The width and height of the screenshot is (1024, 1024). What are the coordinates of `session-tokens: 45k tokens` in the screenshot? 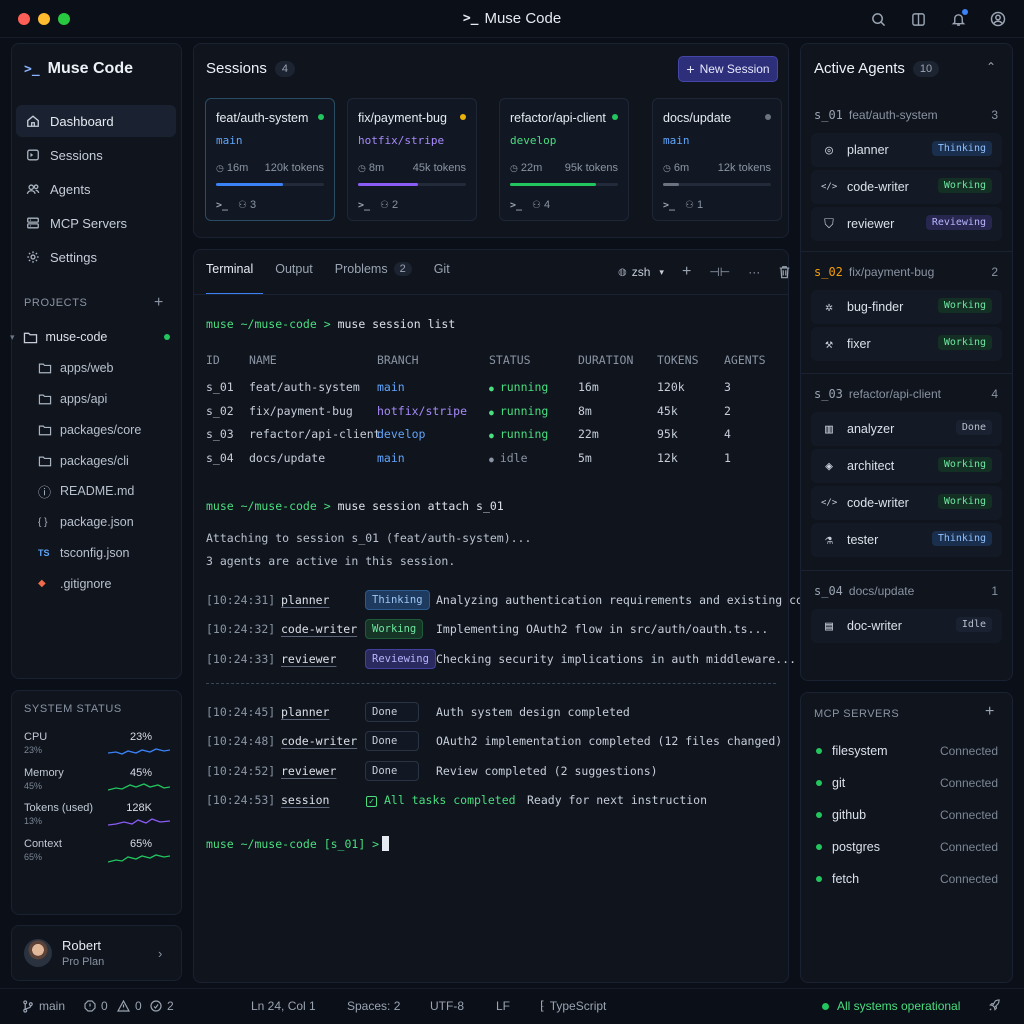 It's located at (439, 168).